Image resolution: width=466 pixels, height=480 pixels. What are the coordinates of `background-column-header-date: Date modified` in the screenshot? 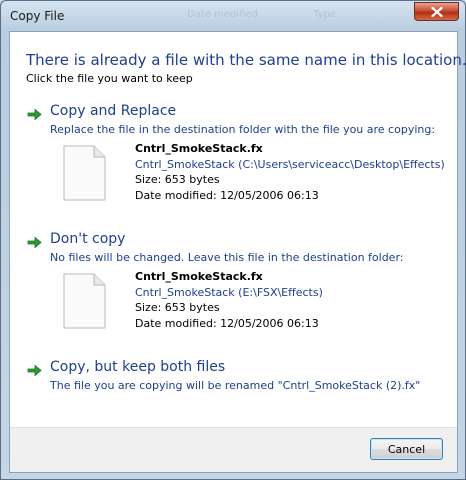 It's located at (222, 14).